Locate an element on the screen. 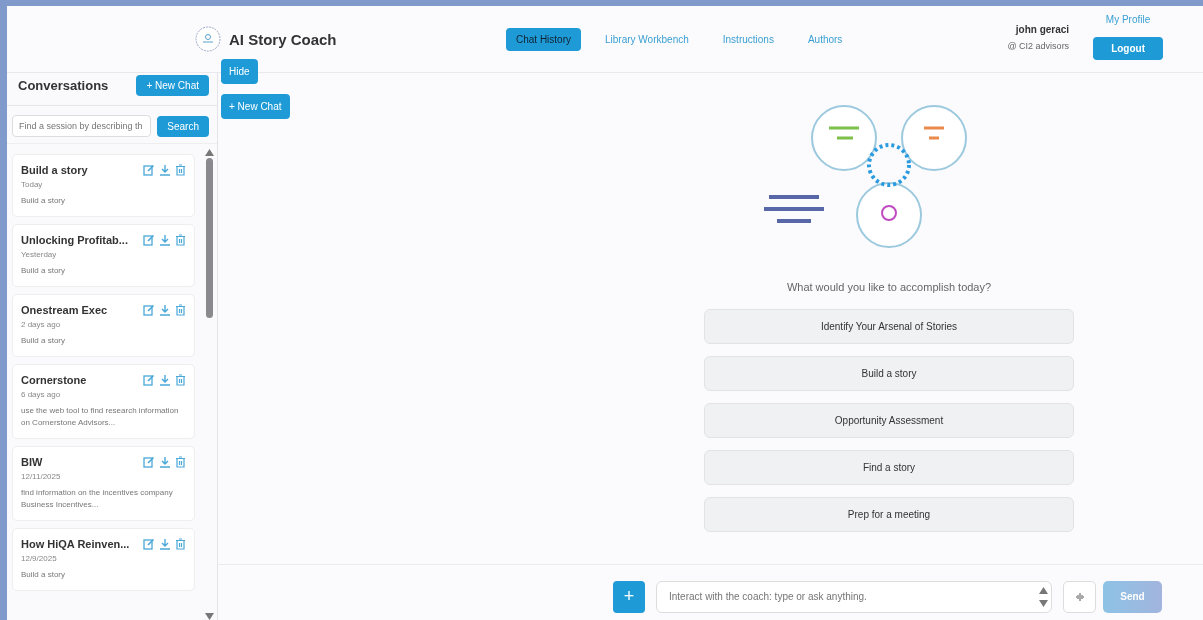  conversation-date: 2 days ago is located at coordinates (41, 324).